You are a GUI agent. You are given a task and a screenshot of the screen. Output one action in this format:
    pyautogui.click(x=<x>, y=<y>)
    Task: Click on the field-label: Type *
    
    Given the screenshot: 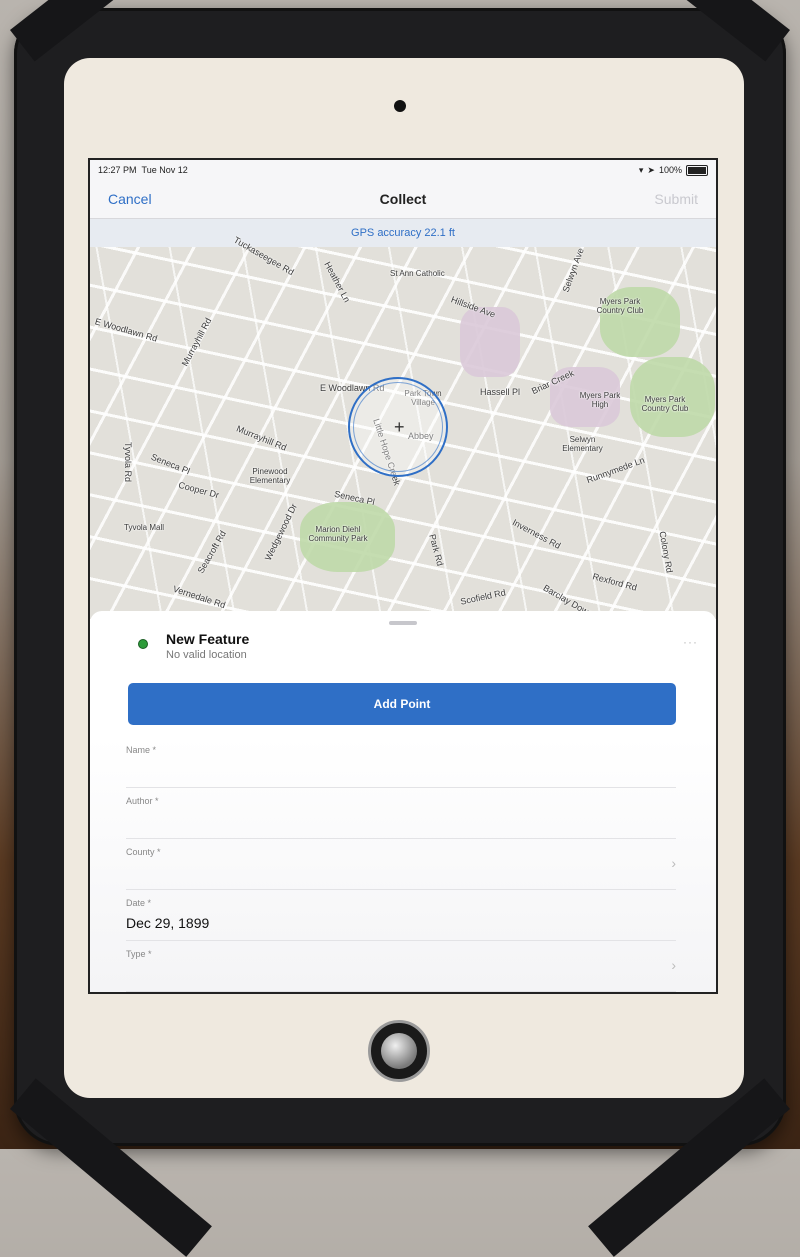 What is the action you would take?
    pyautogui.click(x=139, y=954)
    